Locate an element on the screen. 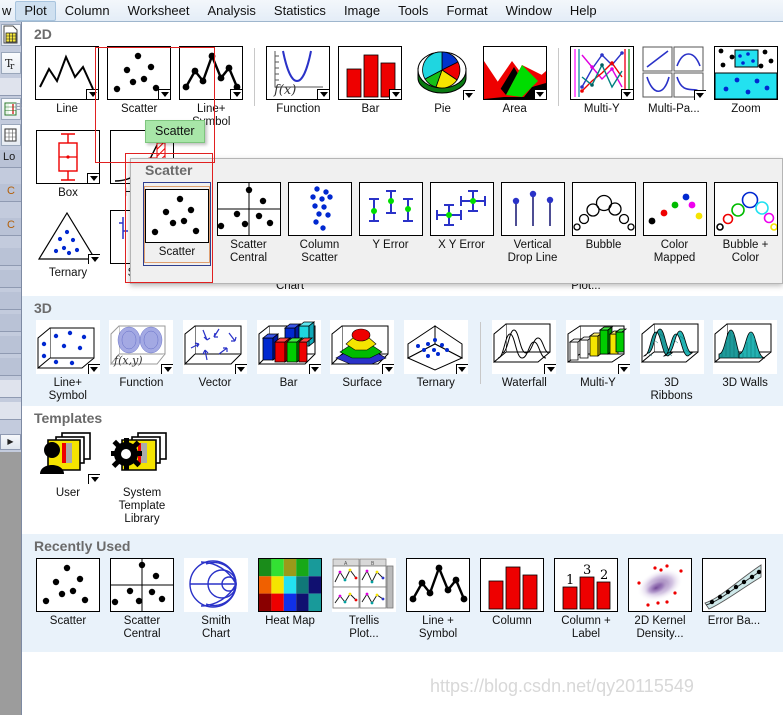 This screenshot has height=715, width=783. flyout-item-color-mapped: Color Mapped is located at coordinates (674, 224).